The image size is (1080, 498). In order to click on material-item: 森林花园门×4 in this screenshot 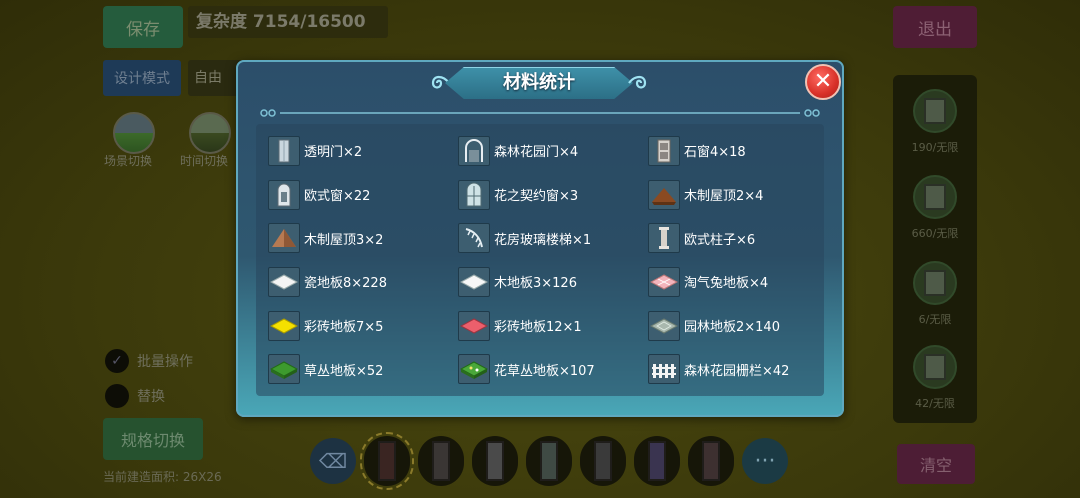, I will do `click(553, 151)`.